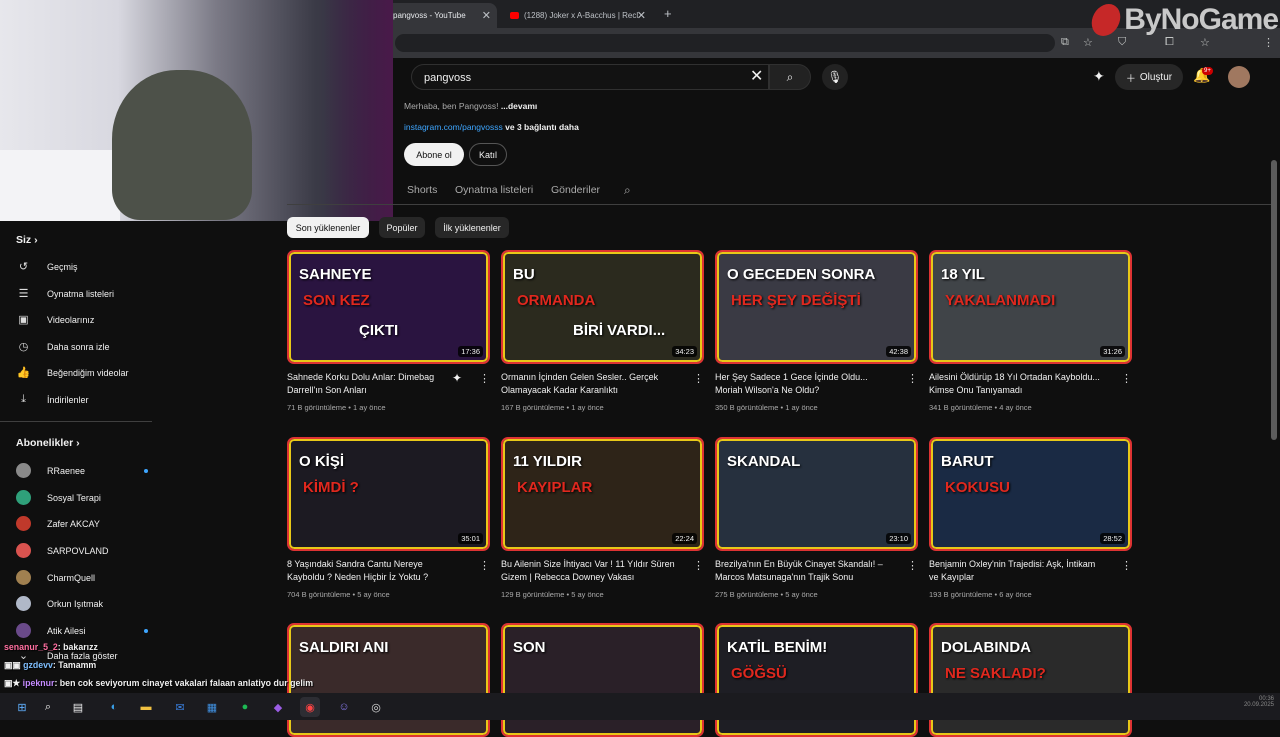  I want to click on search-button: ⌕, so click(790, 77).